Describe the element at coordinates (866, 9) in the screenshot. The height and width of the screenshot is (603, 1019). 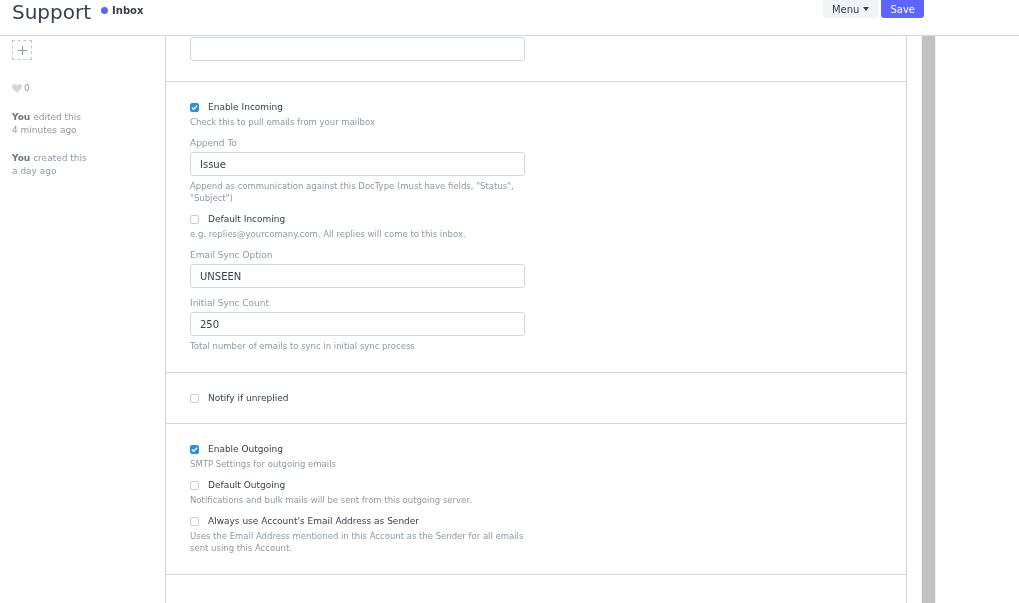
I see `caret-icon` at that location.